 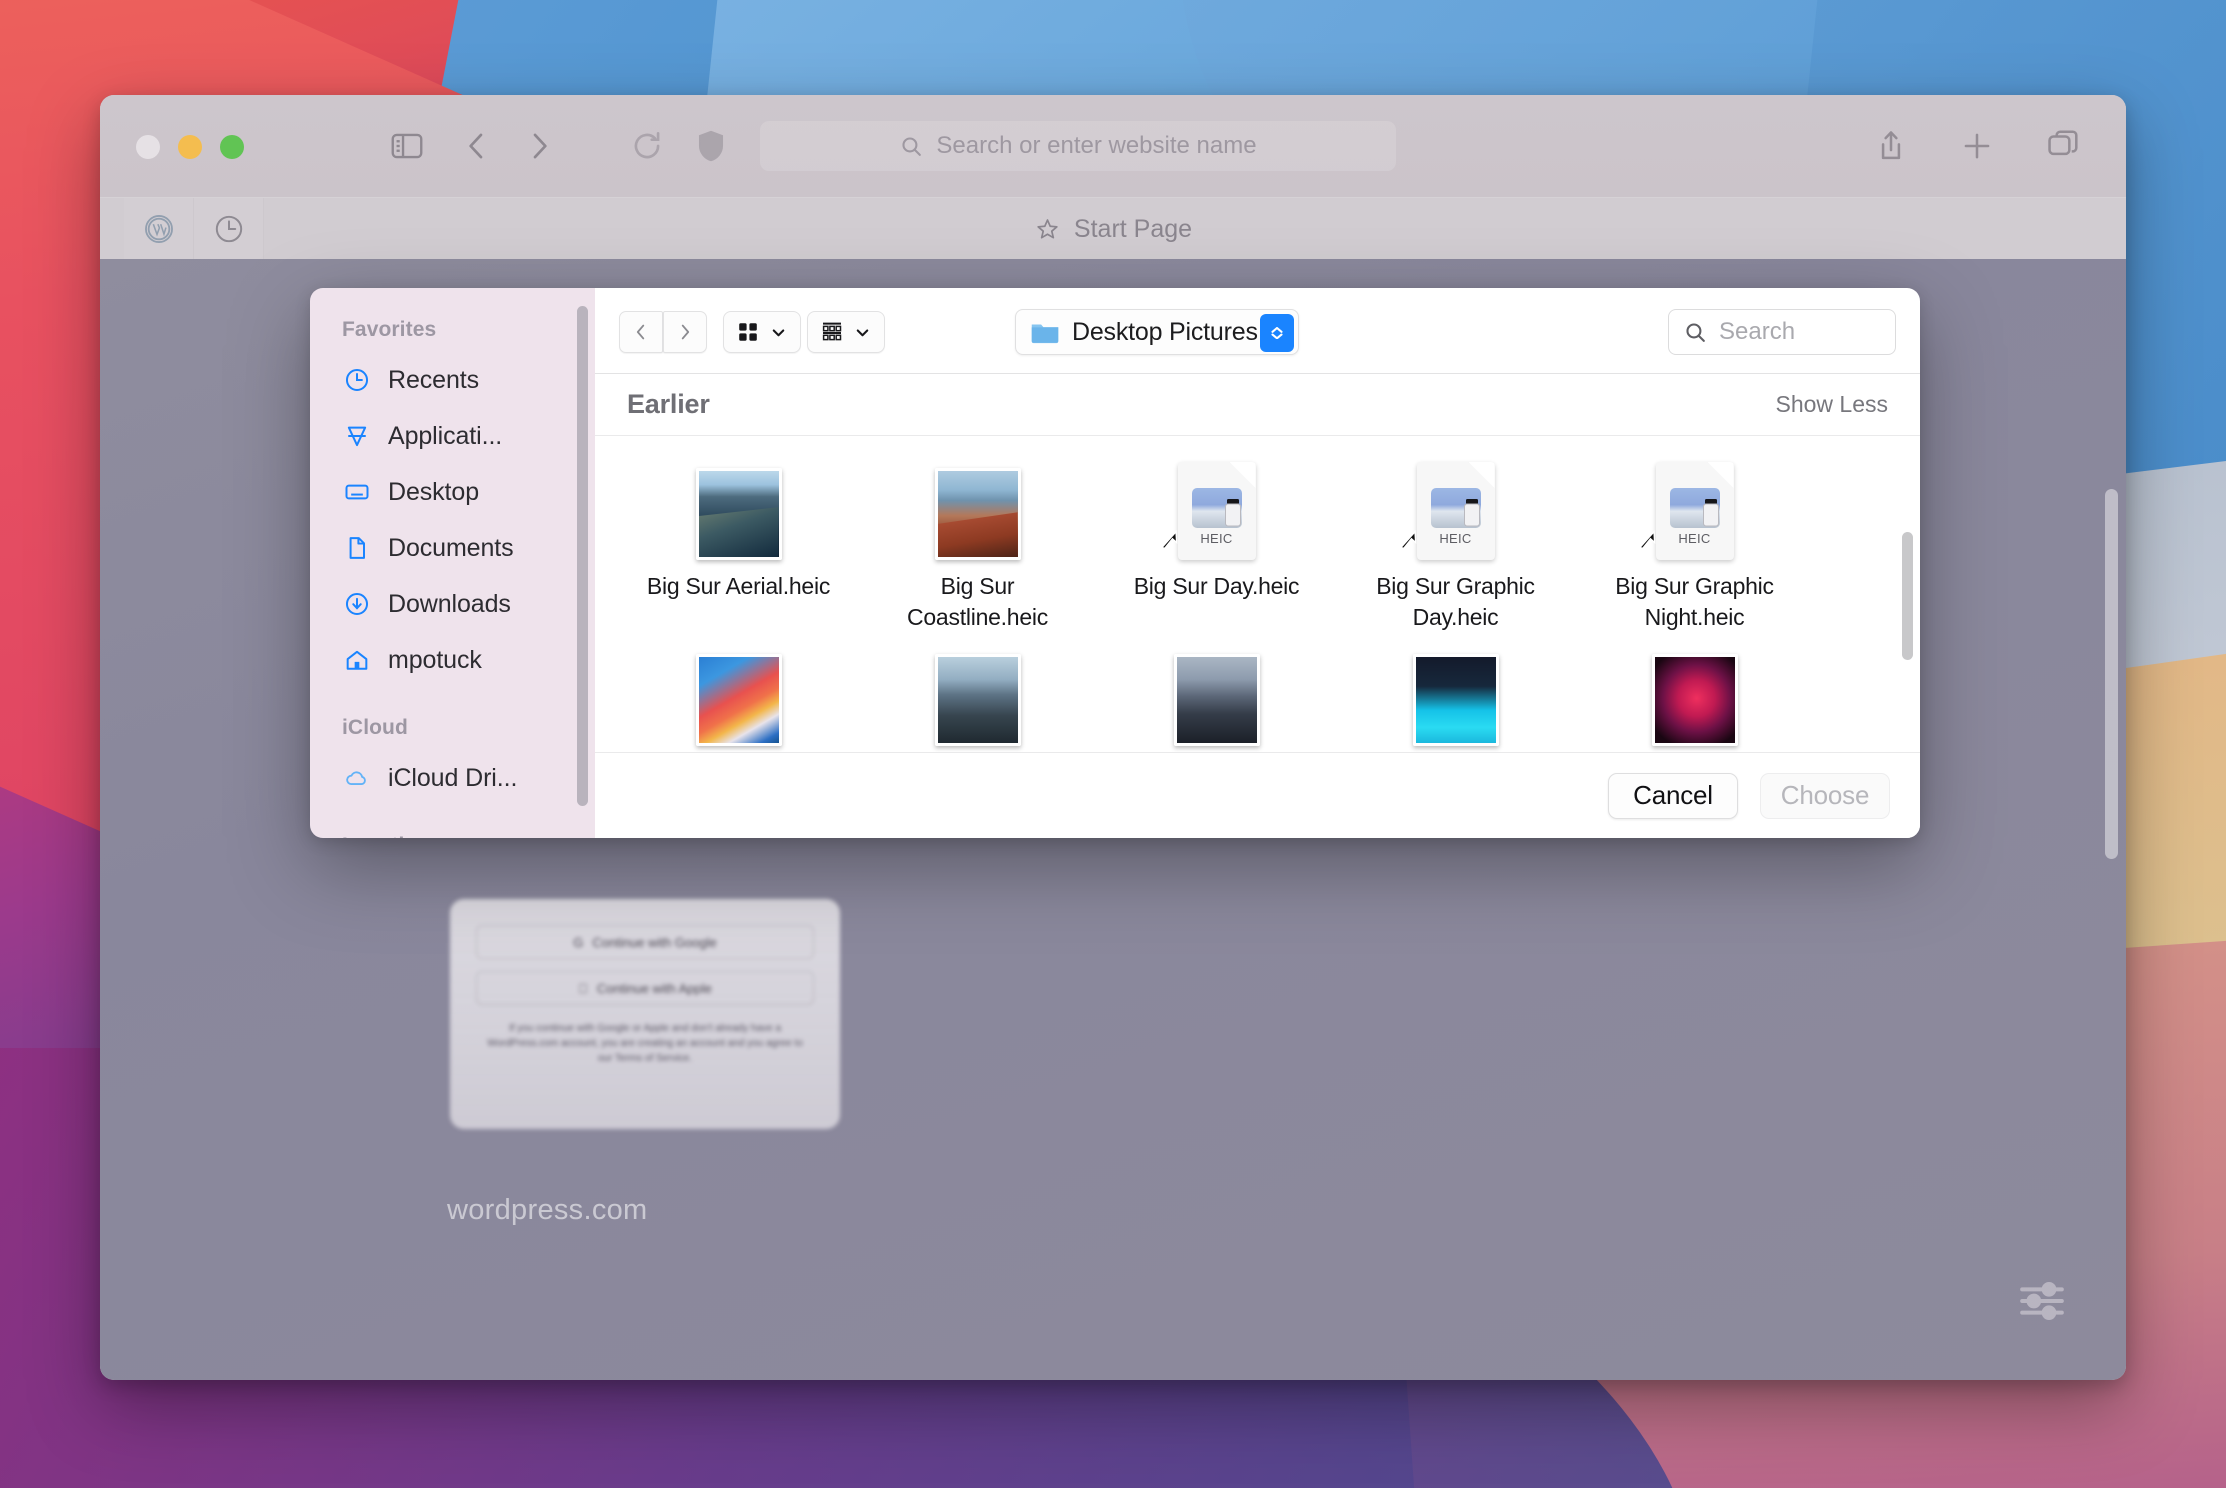 What do you see at coordinates (407, 148) in the screenshot?
I see `sidebar-icon` at bounding box center [407, 148].